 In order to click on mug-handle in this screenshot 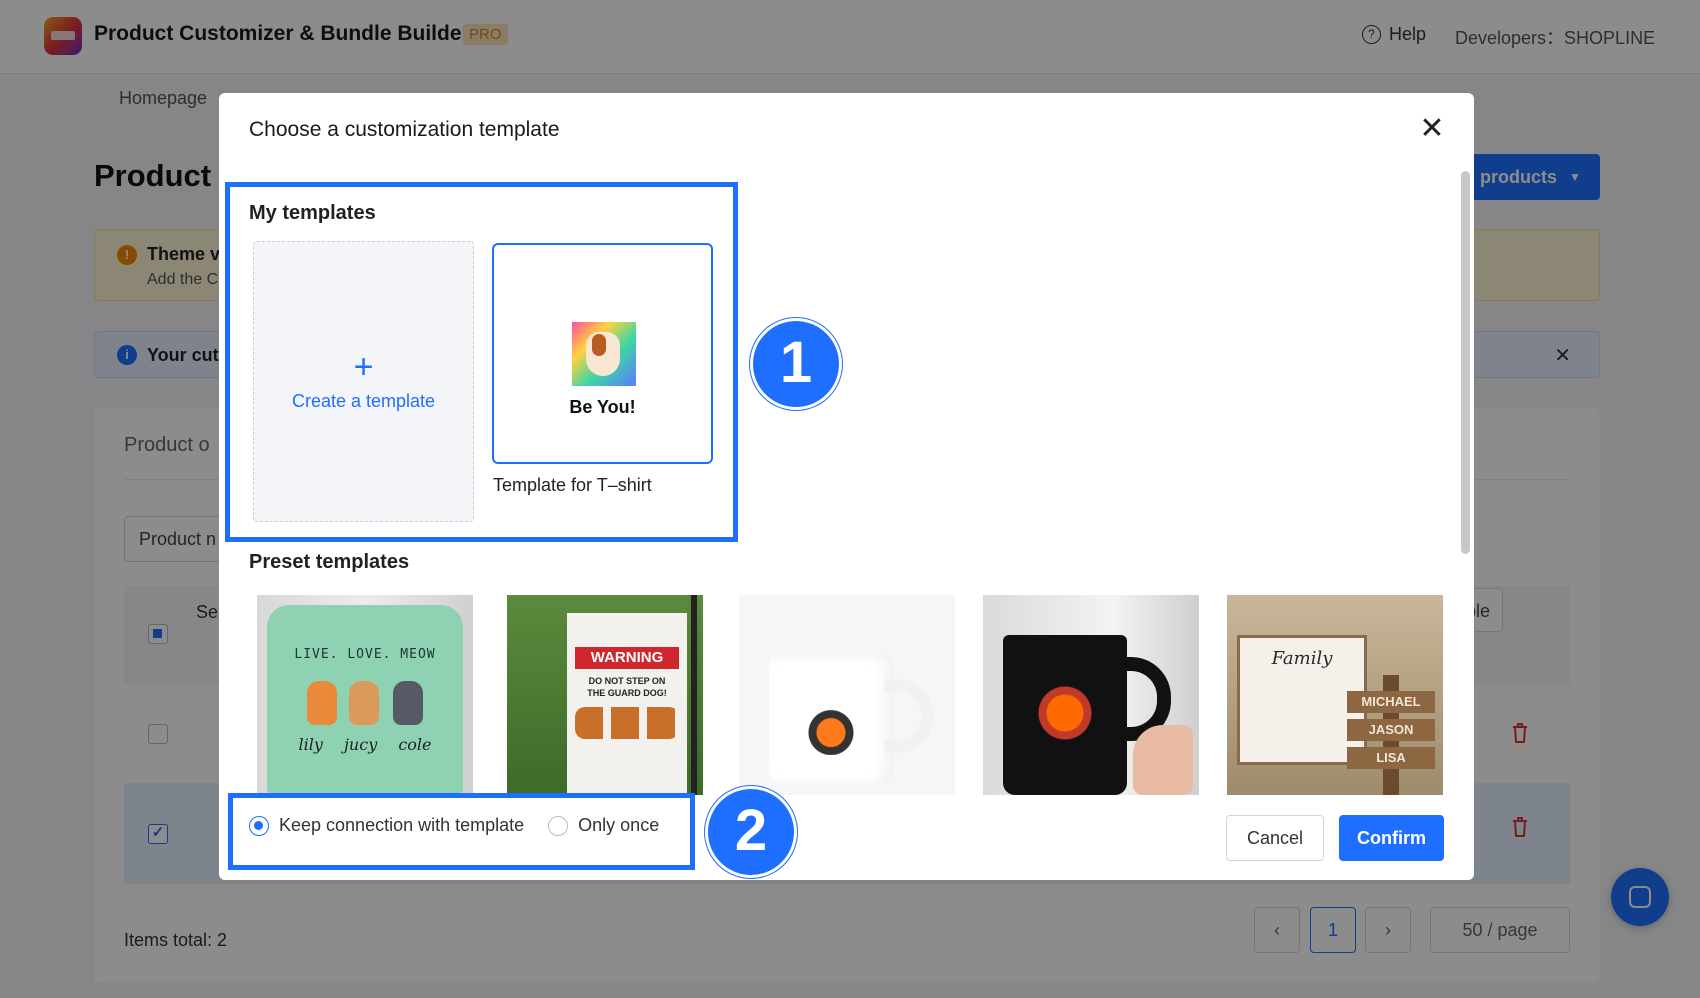, I will do `click(909, 716)`.